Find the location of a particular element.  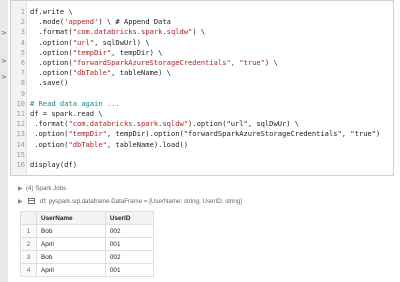

code-token: ) \ is located at coordinates (199, 32).